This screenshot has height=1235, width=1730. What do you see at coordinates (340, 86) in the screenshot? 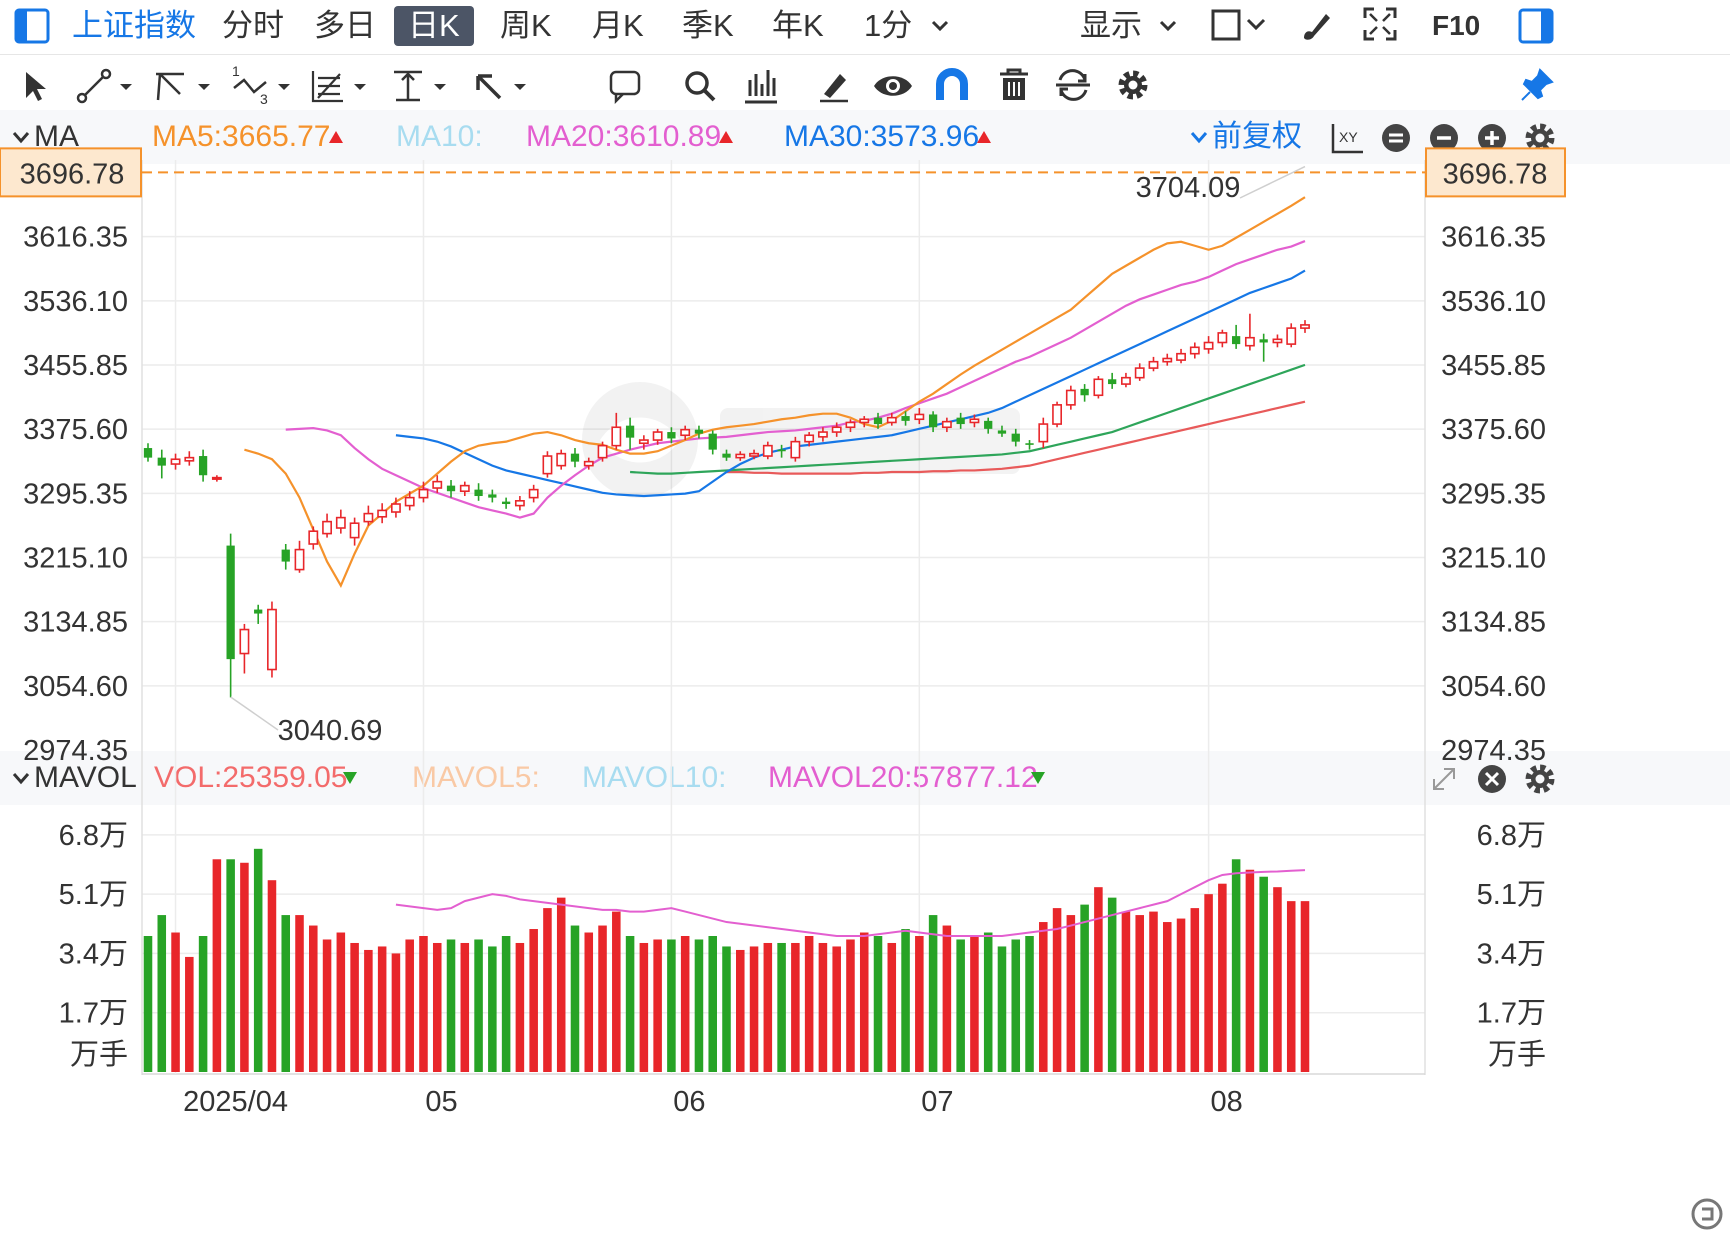
I see `fib-tool-icon` at bounding box center [340, 86].